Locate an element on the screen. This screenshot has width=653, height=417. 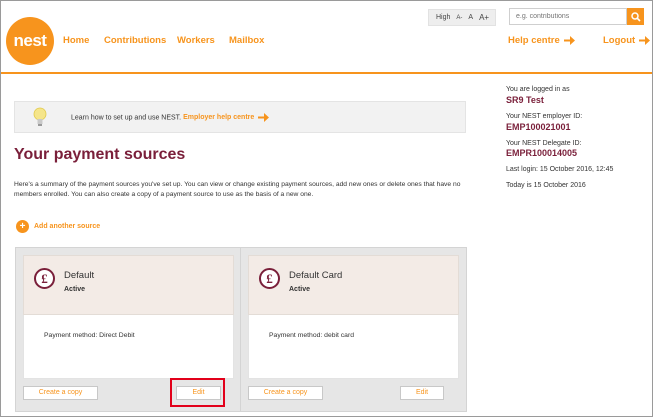
add-source-label: Add another source is located at coordinates (67, 226).